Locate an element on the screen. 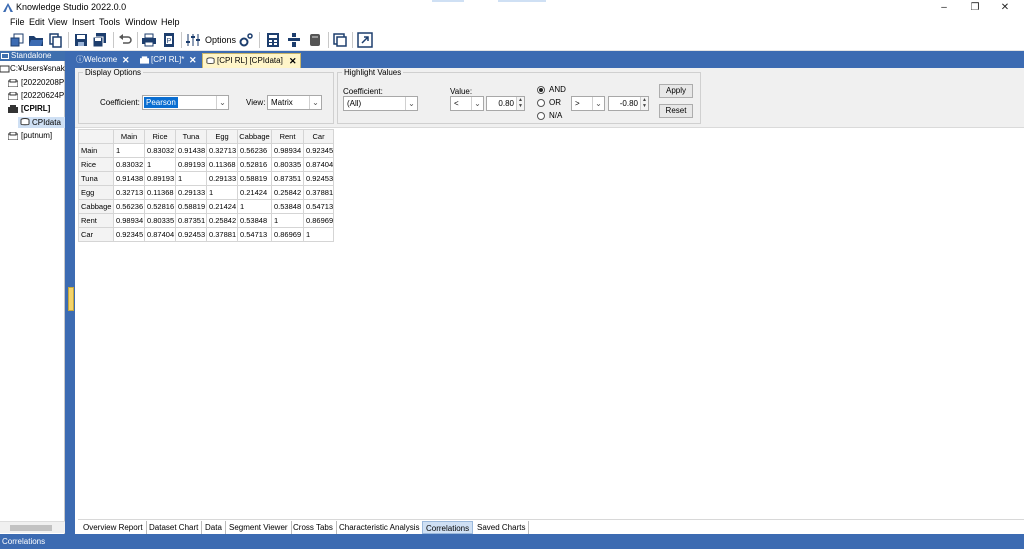 The width and height of the screenshot is (1024, 549). tab-cross-tabs: Cross Tabs is located at coordinates (313, 527).